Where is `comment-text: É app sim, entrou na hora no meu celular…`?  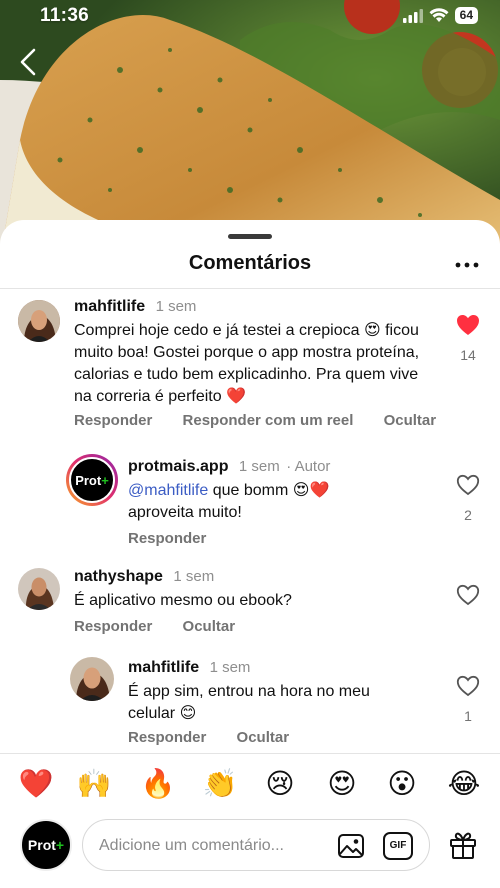
comment-text: É app sim, entrou na hora no meu celular… is located at coordinates (249, 702).